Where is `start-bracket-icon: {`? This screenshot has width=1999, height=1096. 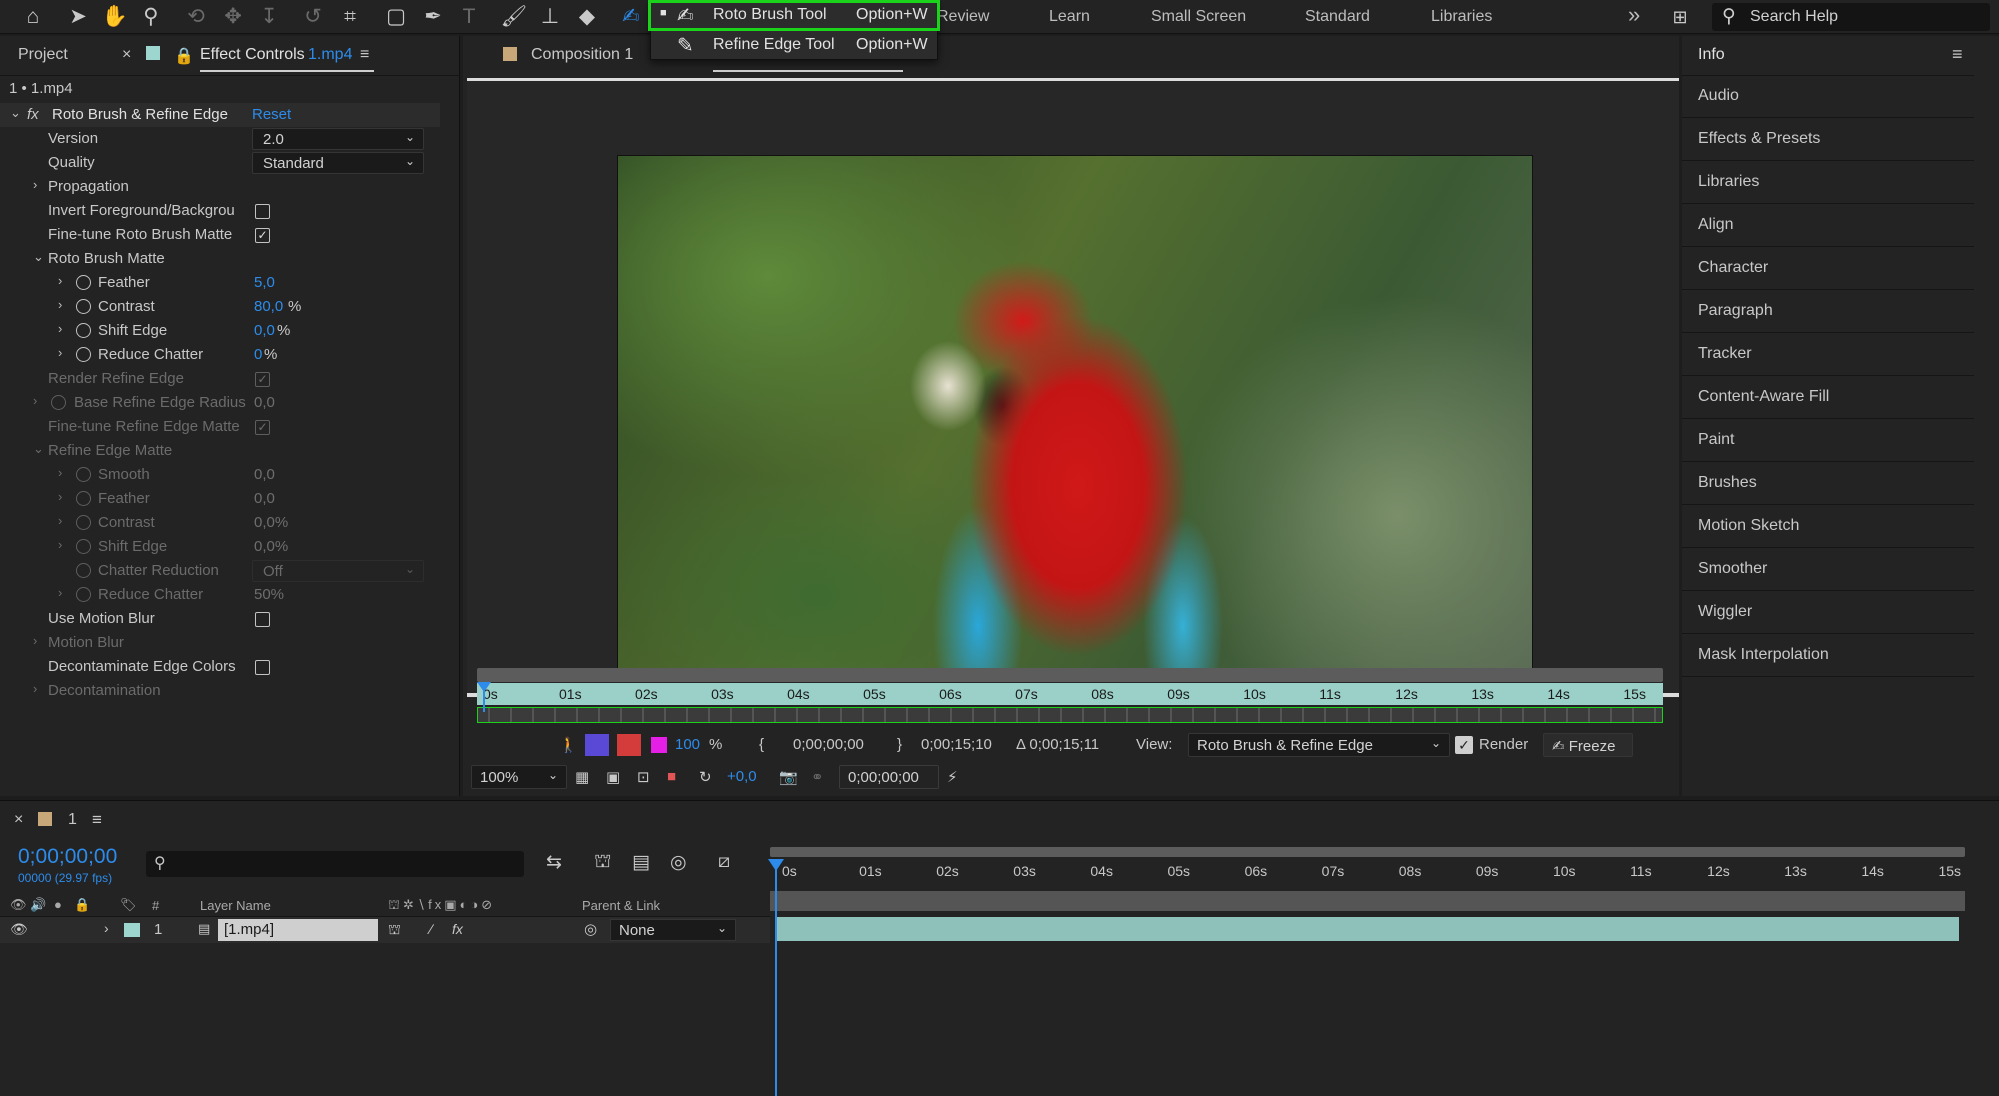
start-bracket-icon: { is located at coordinates (761, 744).